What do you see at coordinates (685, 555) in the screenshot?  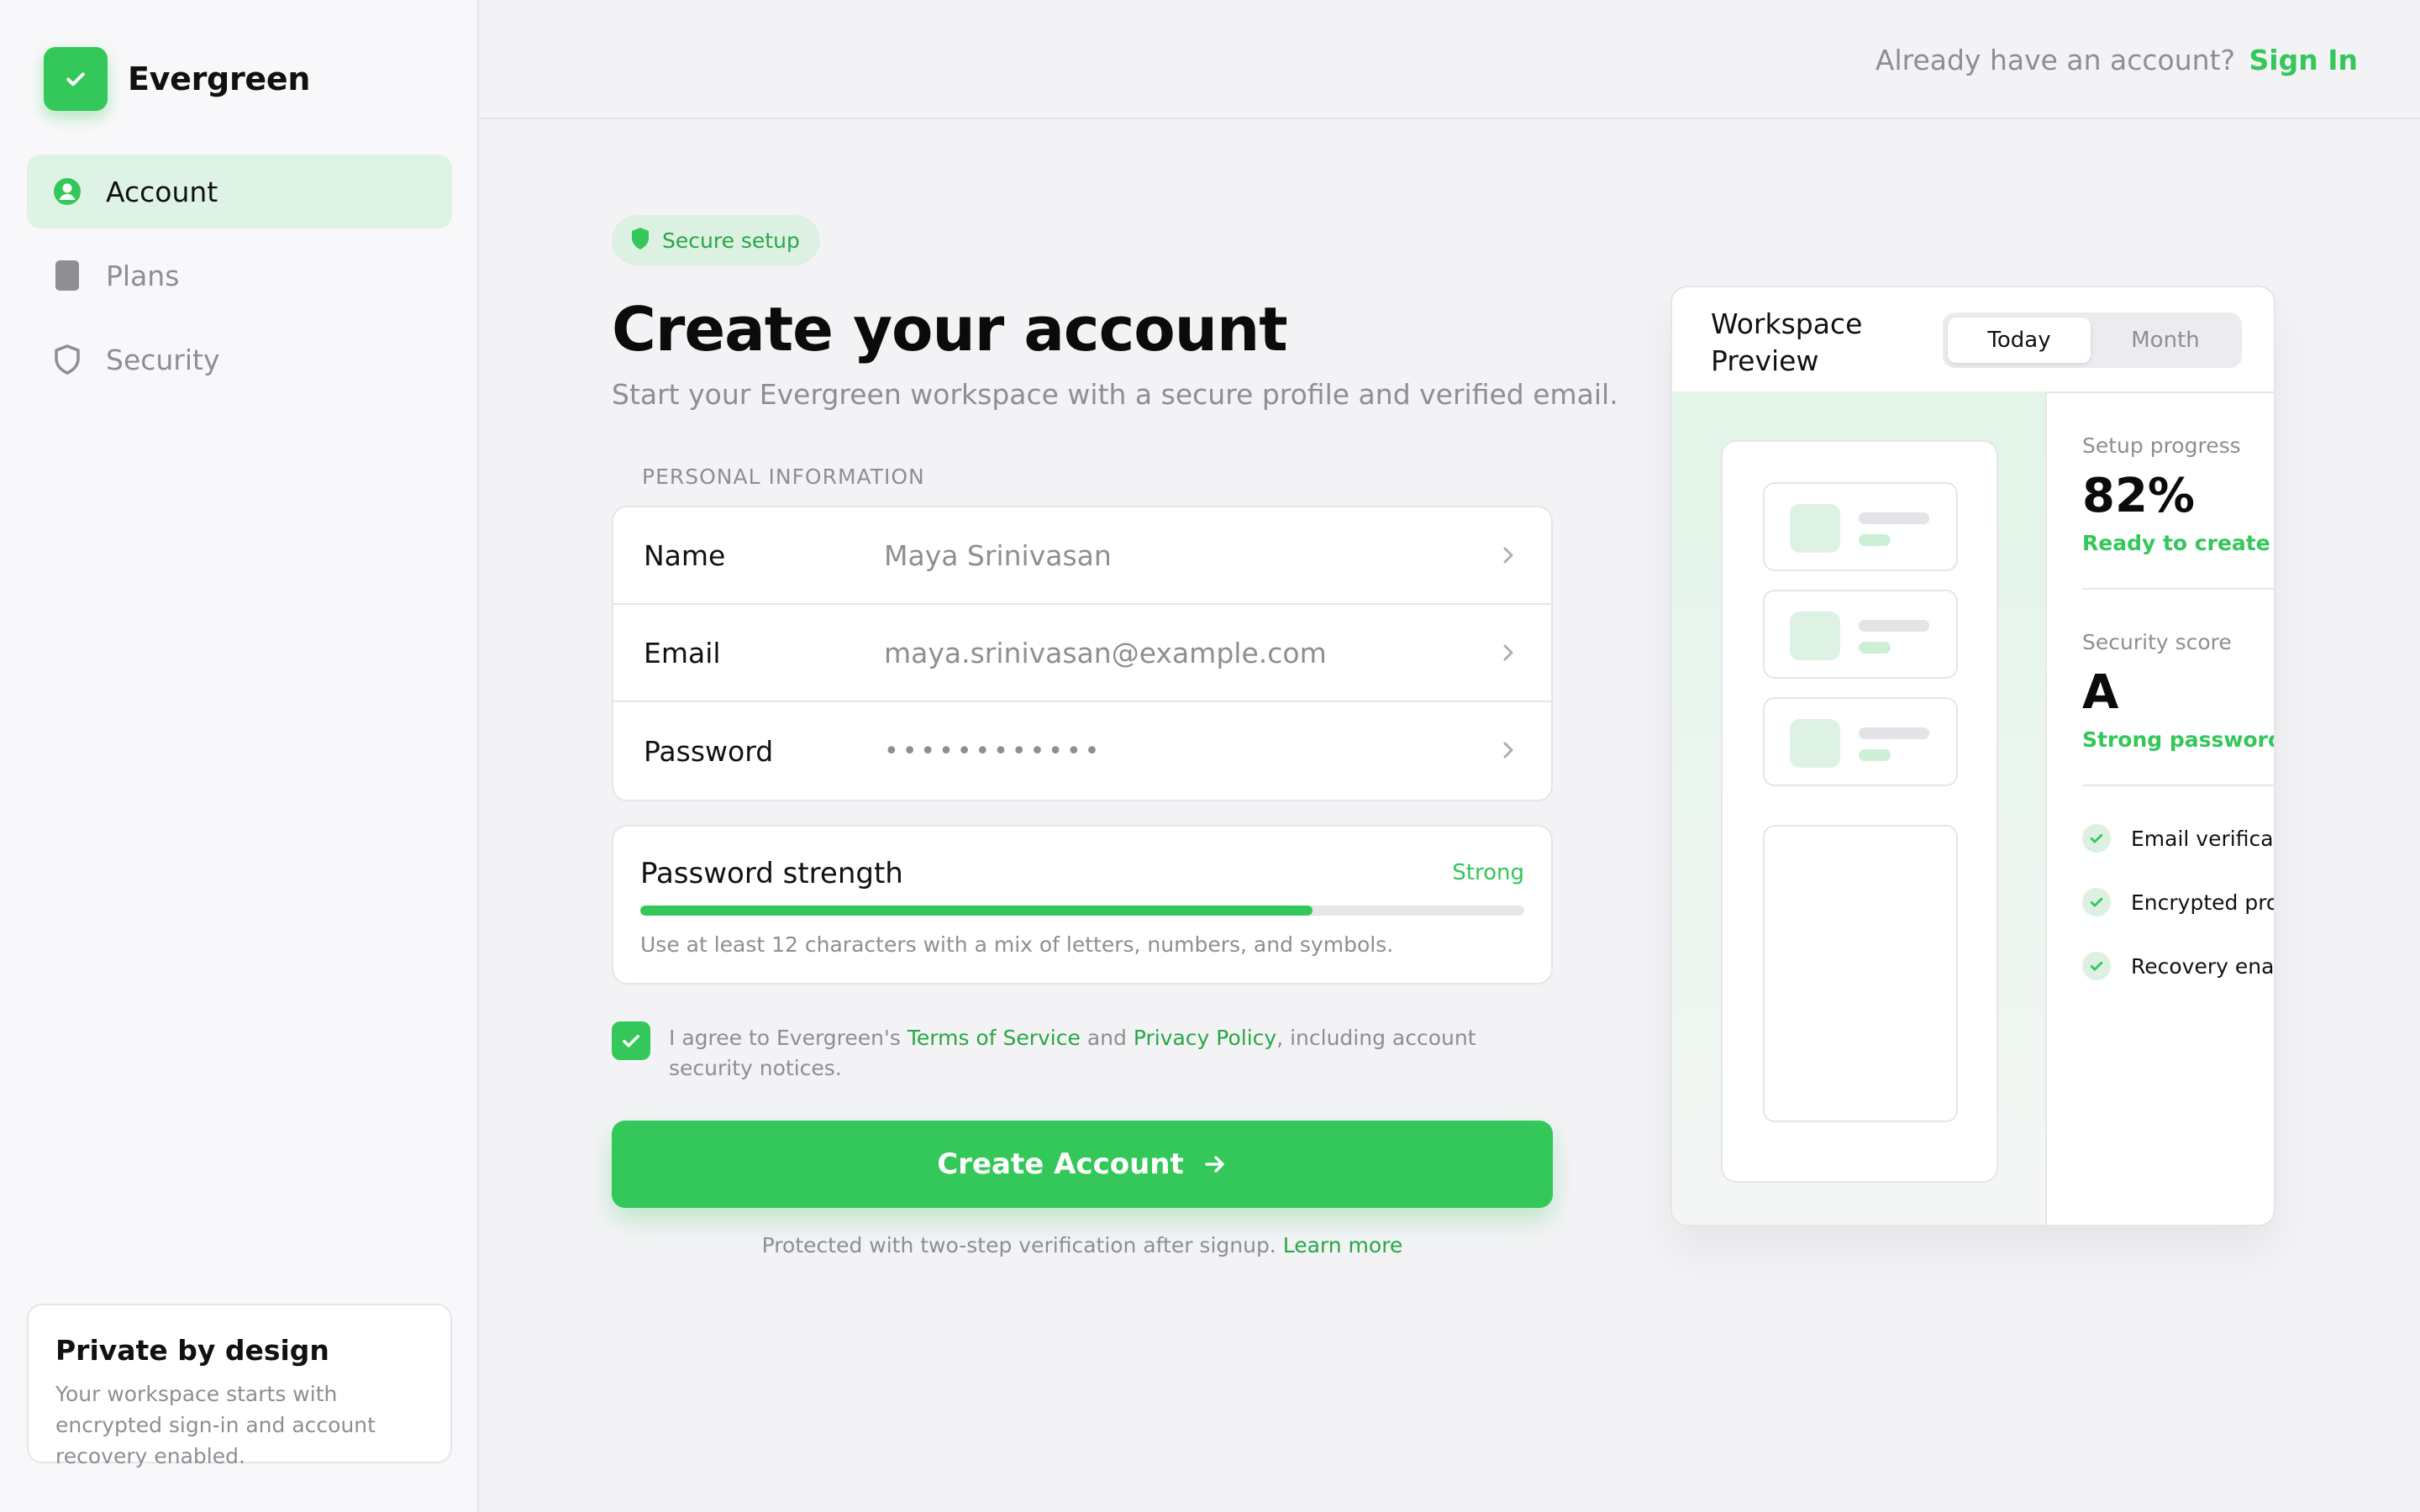 I see `field-label: Name` at bounding box center [685, 555].